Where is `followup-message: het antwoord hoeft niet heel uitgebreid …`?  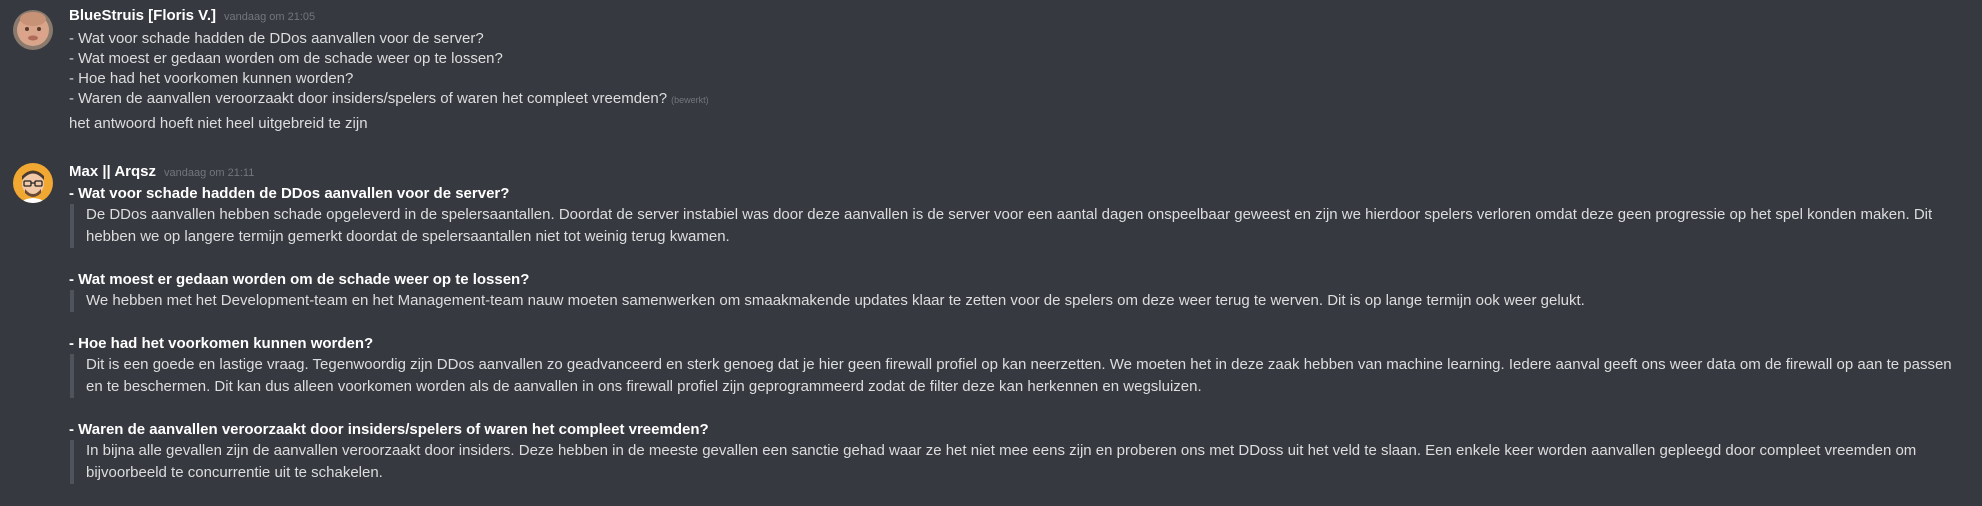
followup-message: het antwoord hoeft niet heel uitgebreid … is located at coordinates (218, 123).